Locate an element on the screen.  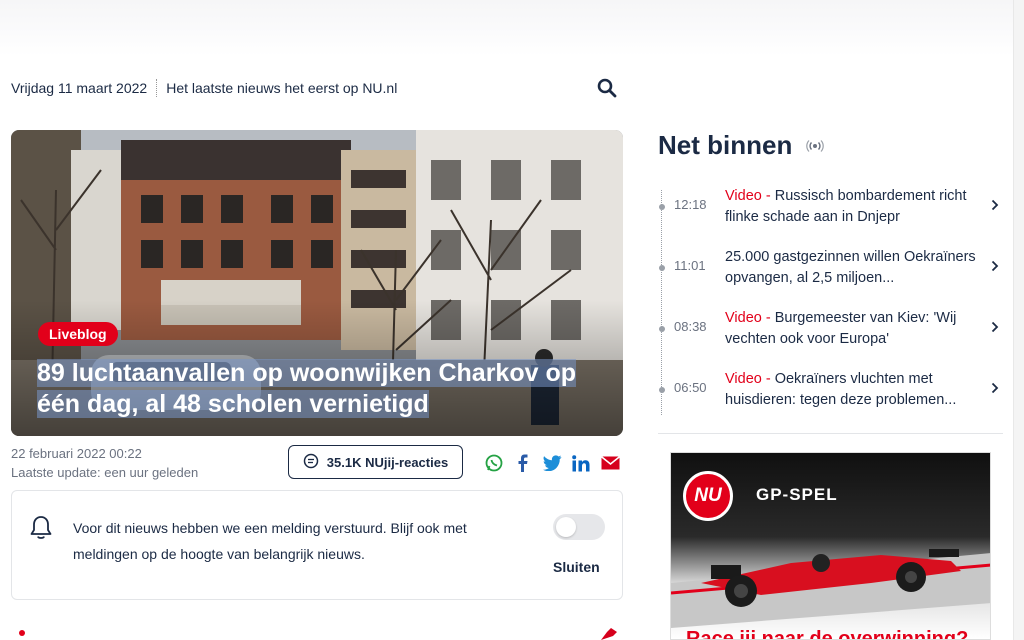
reactions-label: 35.1K NUjij-reacties is located at coordinates (387, 462).